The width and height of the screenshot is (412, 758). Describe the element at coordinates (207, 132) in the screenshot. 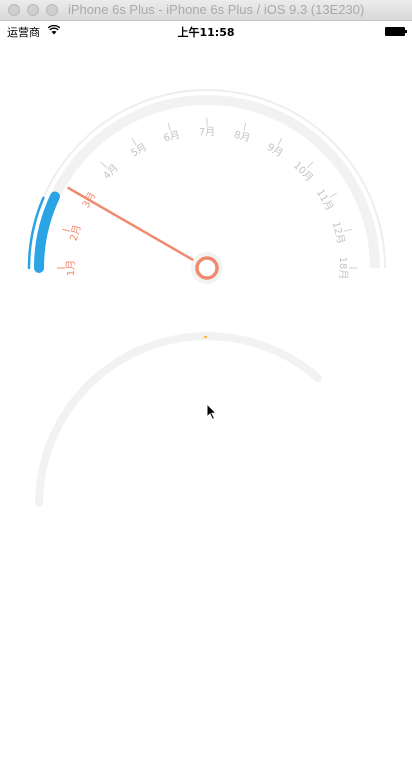

I see `gauge-month-label: 7月` at that location.